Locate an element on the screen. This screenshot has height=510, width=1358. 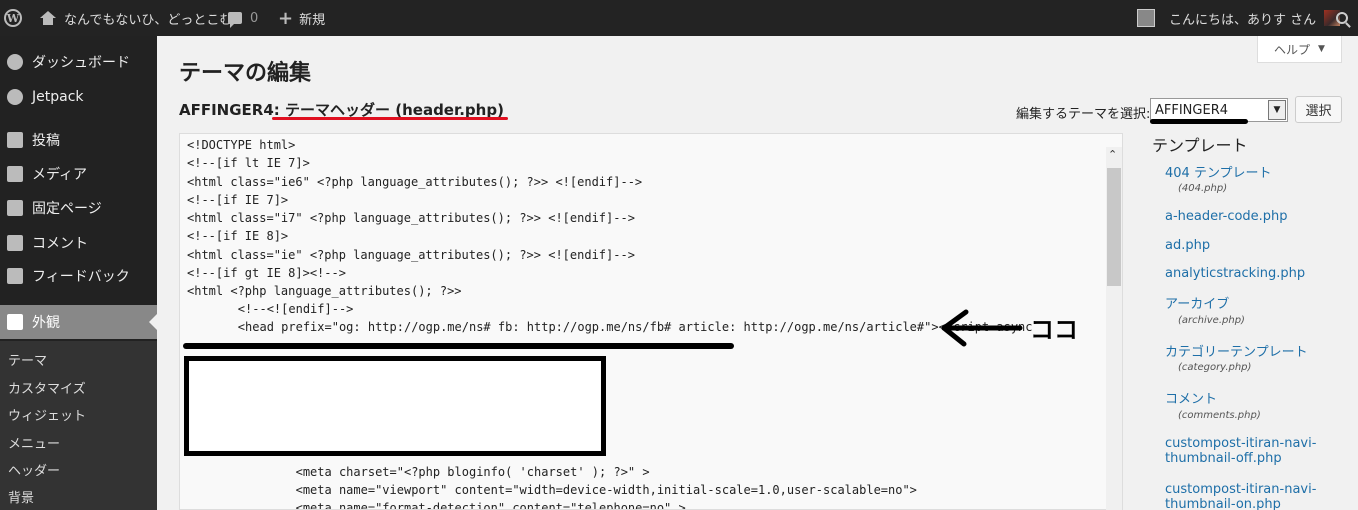
template-link: a-header-code.php is located at coordinates (1226, 216).